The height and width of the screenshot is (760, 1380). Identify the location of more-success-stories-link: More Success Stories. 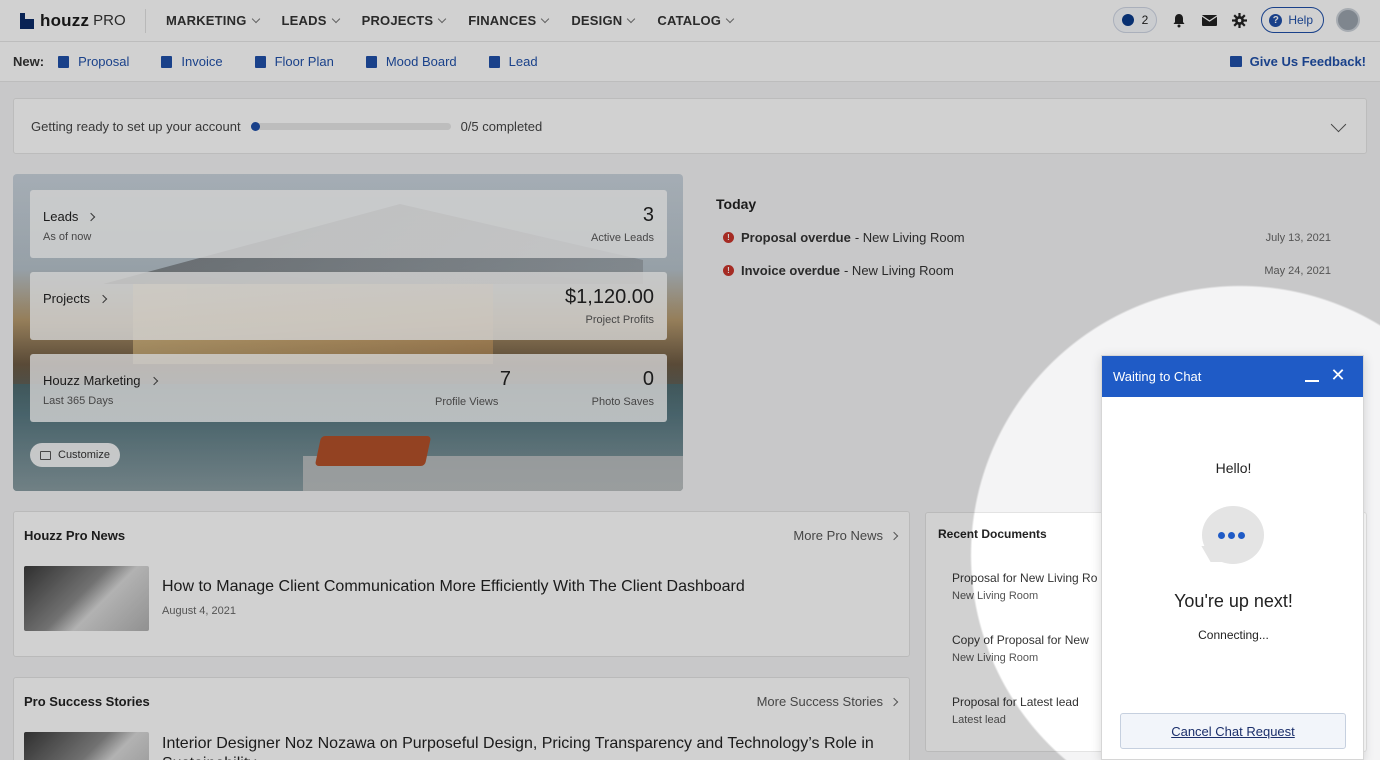
(828, 701).